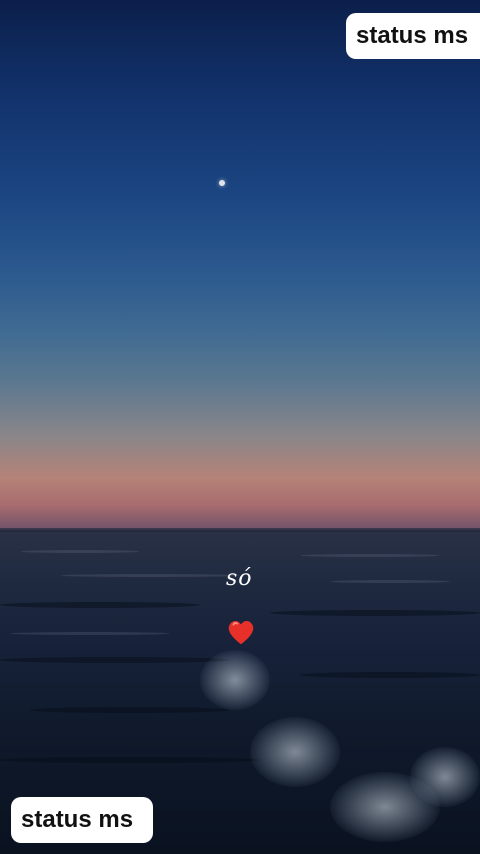 The image size is (480, 854). What do you see at coordinates (241, 632) in the screenshot?
I see `red-heart-icon` at bounding box center [241, 632].